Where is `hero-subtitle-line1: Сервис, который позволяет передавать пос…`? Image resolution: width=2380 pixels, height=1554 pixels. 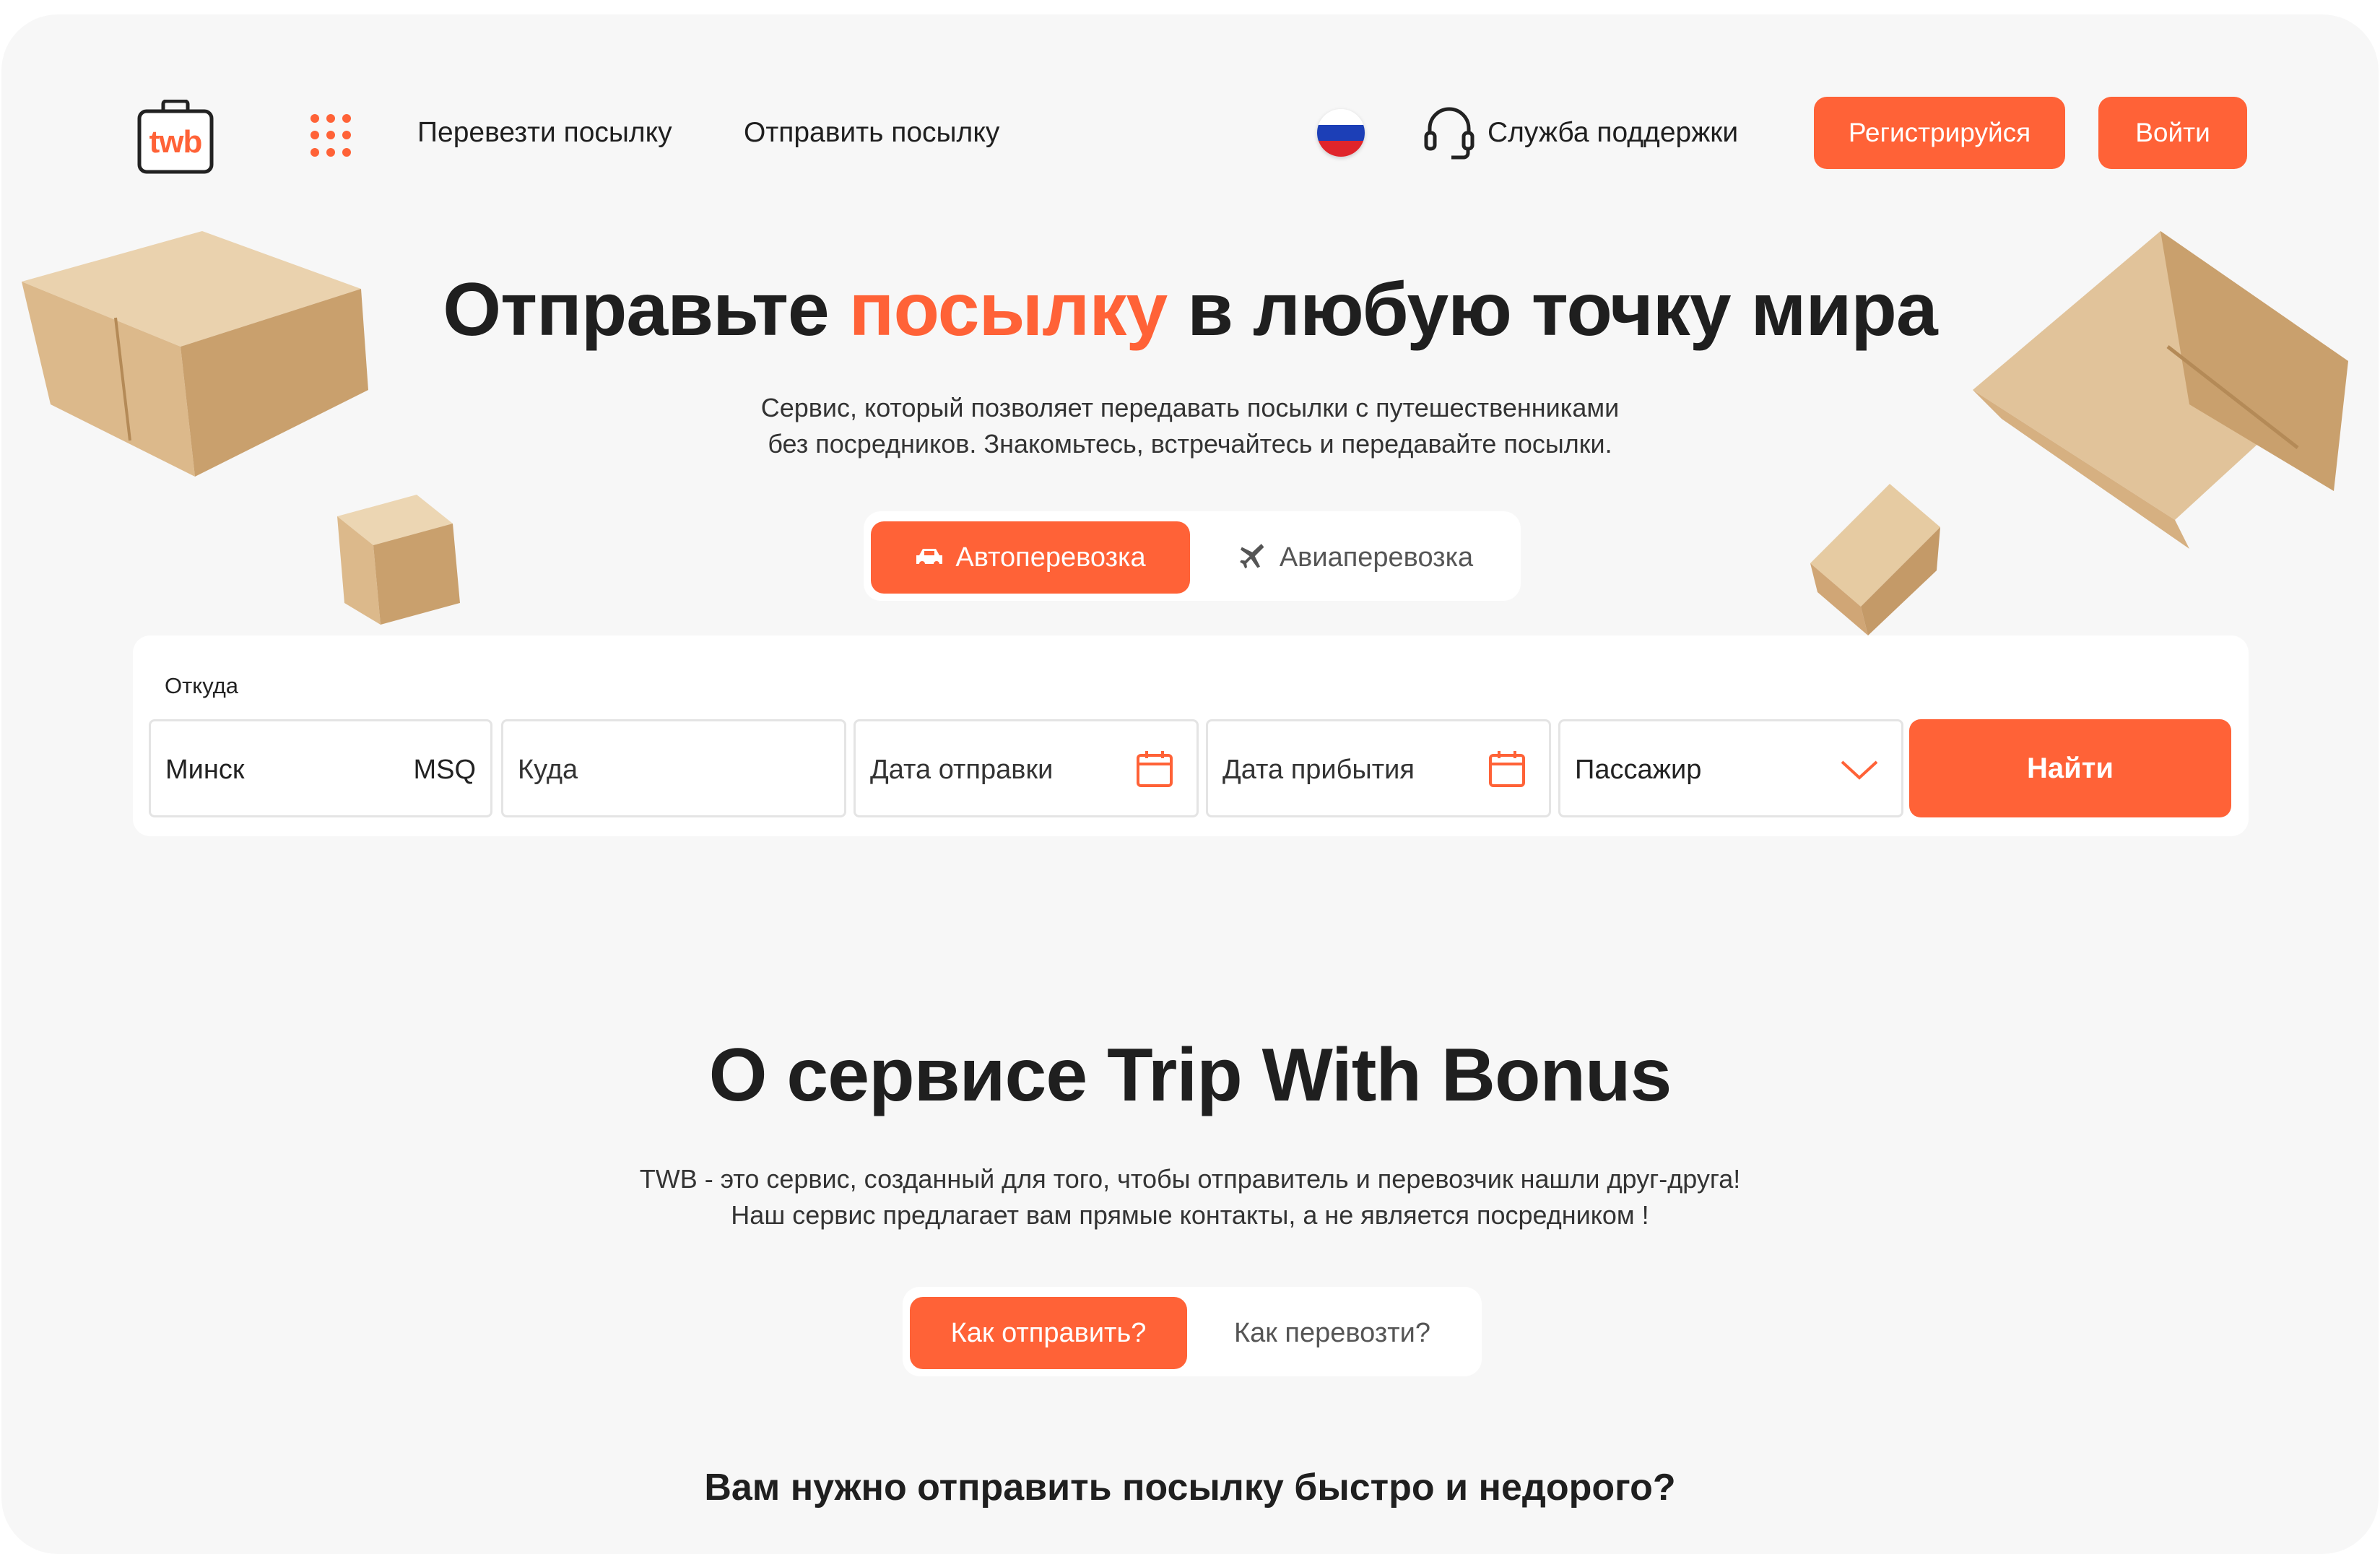
hero-subtitle-line1: Сервис, который позволяет передавать пос… is located at coordinates (1190, 407).